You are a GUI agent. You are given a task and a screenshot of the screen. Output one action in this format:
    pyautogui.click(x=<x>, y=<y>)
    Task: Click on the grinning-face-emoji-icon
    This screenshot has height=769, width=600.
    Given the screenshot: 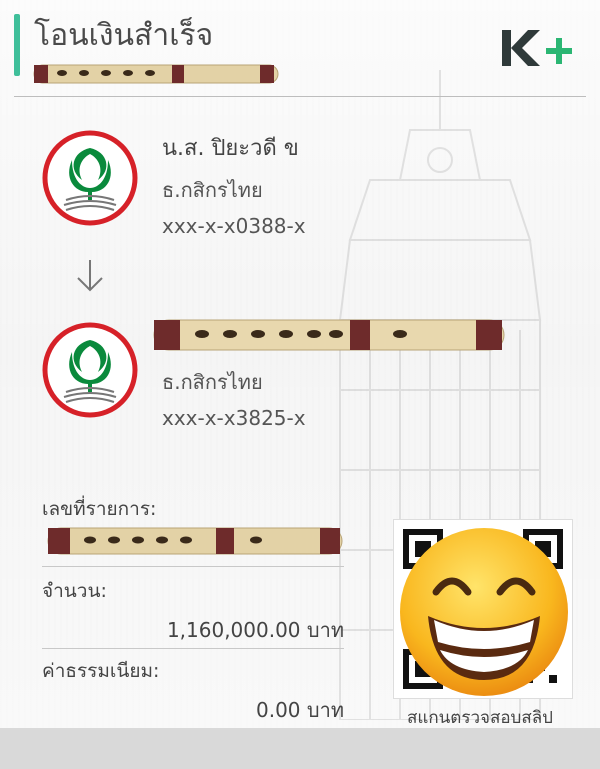 What is the action you would take?
    pyautogui.click(x=484, y=612)
    